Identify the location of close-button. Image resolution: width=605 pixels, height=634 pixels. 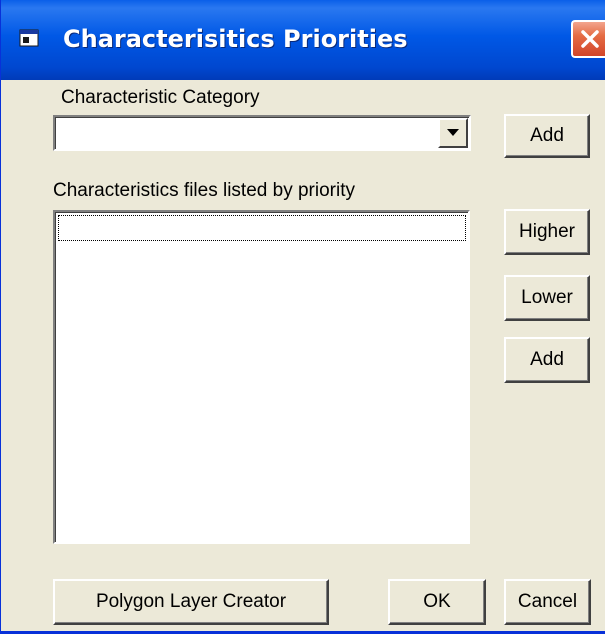
(588, 39).